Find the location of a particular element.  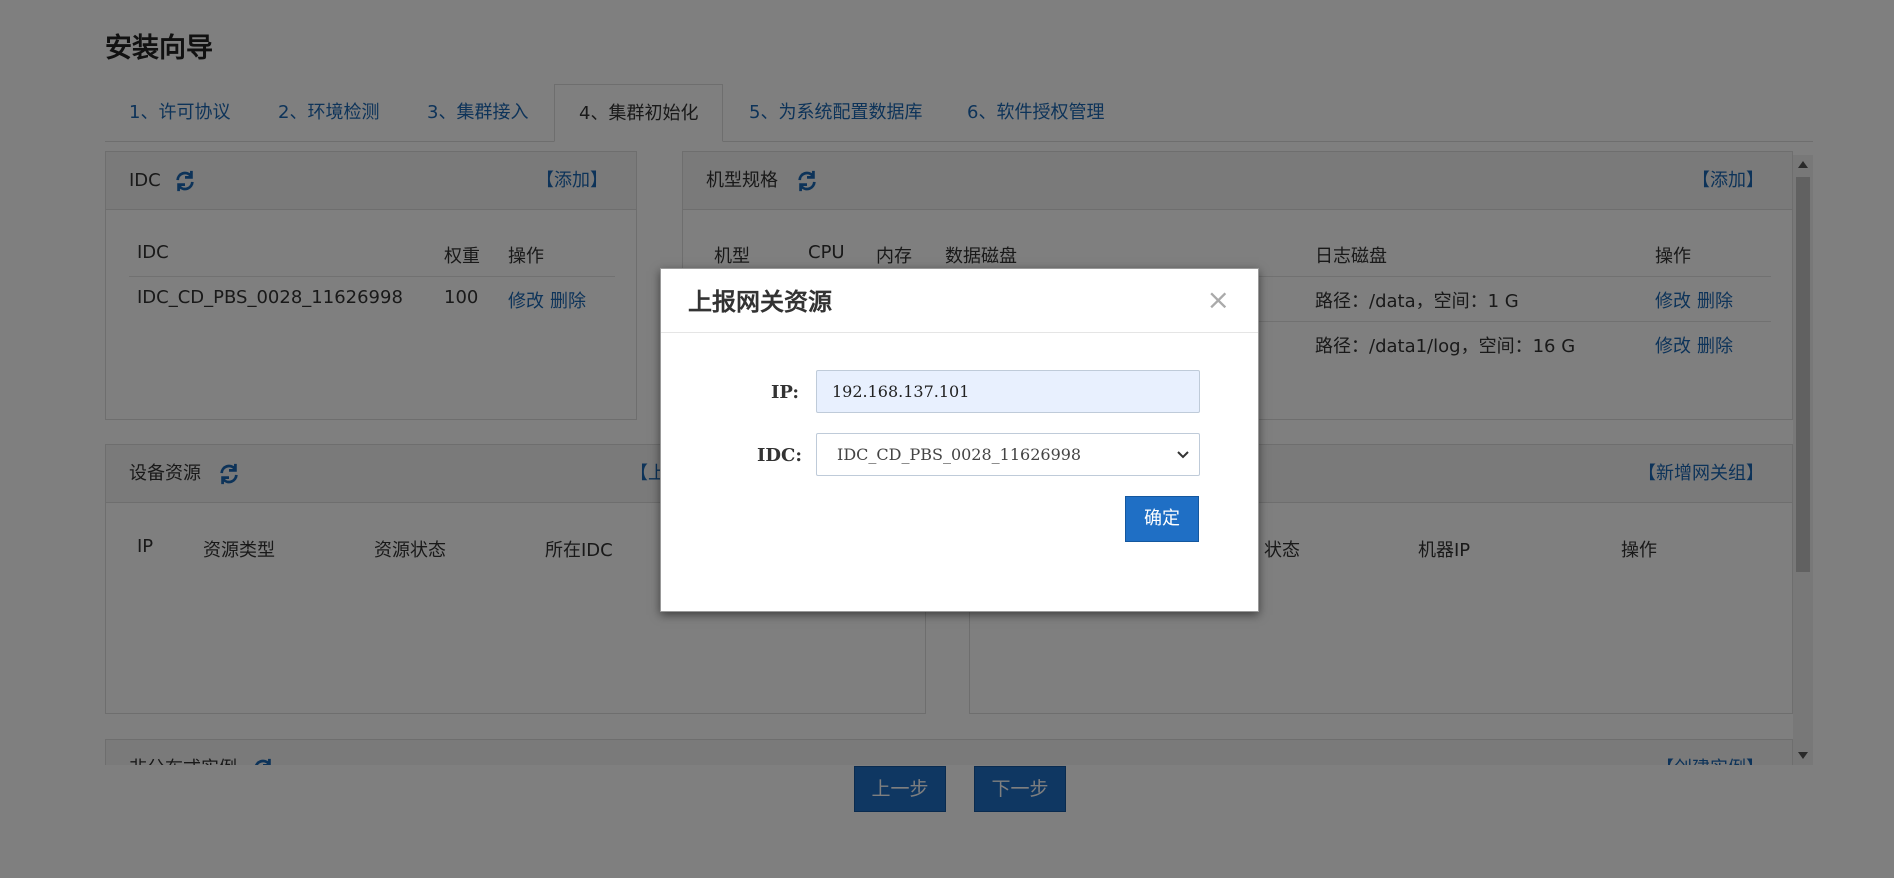

confirm-button: 确定 is located at coordinates (1162, 519).